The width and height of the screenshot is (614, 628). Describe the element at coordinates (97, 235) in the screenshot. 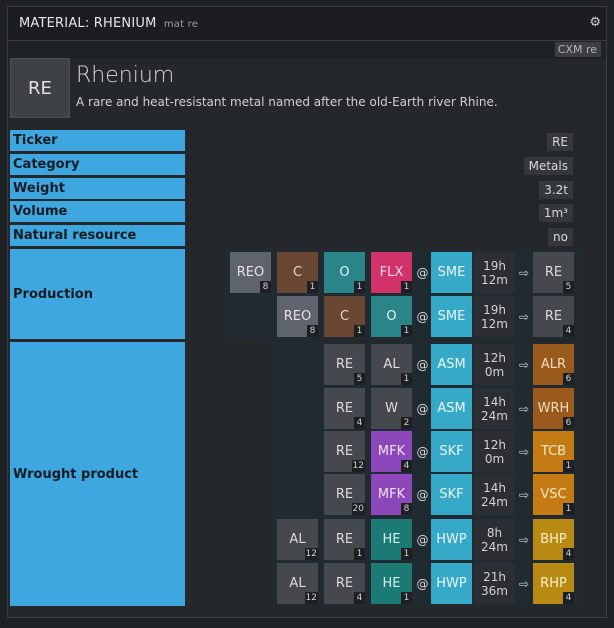

I see `property-label: Natural resource` at that location.